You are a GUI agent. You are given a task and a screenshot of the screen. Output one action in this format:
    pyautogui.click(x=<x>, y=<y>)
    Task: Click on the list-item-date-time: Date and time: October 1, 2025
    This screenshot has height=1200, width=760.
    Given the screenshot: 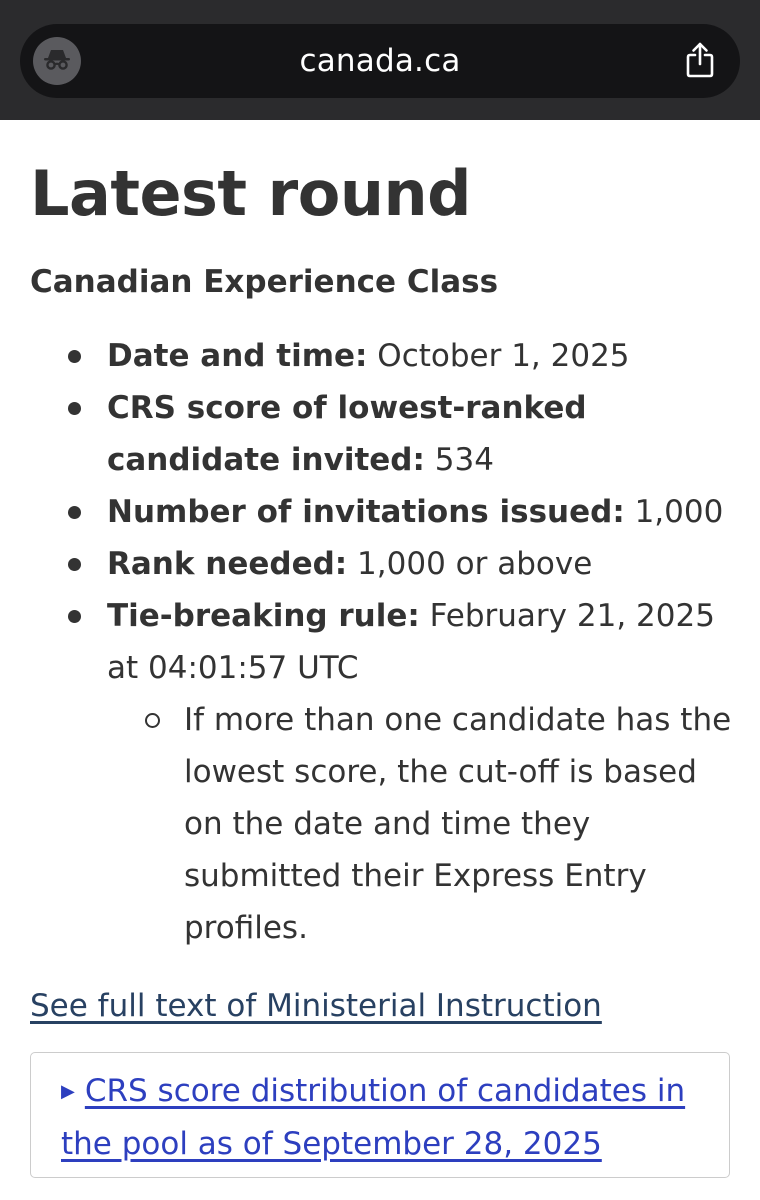 What is the action you would take?
    pyautogui.click(x=382, y=356)
    